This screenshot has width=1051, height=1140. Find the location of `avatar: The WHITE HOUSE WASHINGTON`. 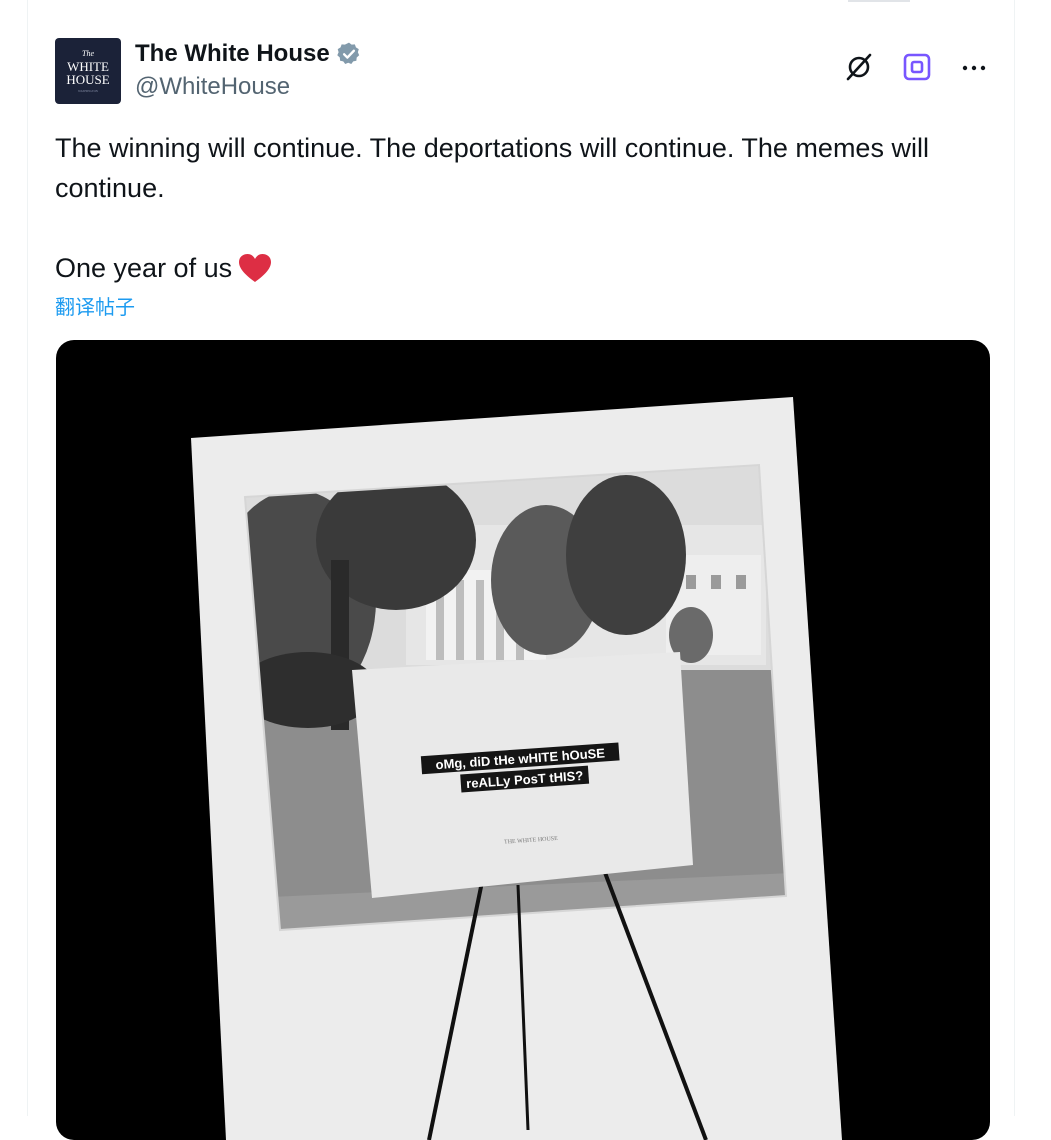

avatar: The WHITE HOUSE WASHINGTON is located at coordinates (88, 71).